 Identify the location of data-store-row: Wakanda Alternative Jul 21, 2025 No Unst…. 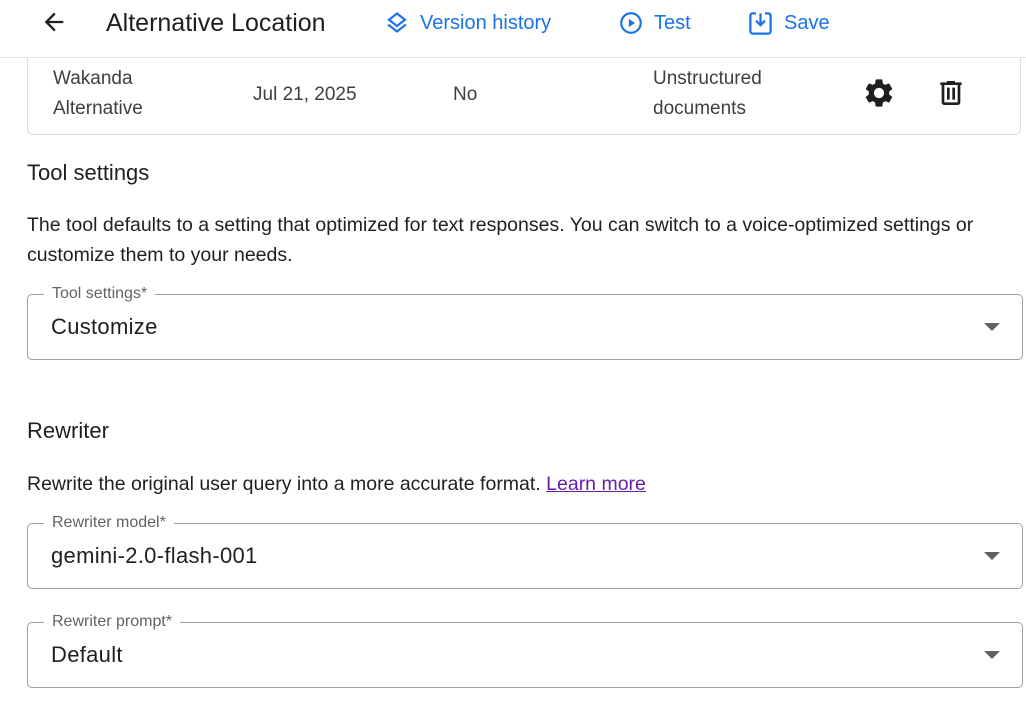
(524, 96).